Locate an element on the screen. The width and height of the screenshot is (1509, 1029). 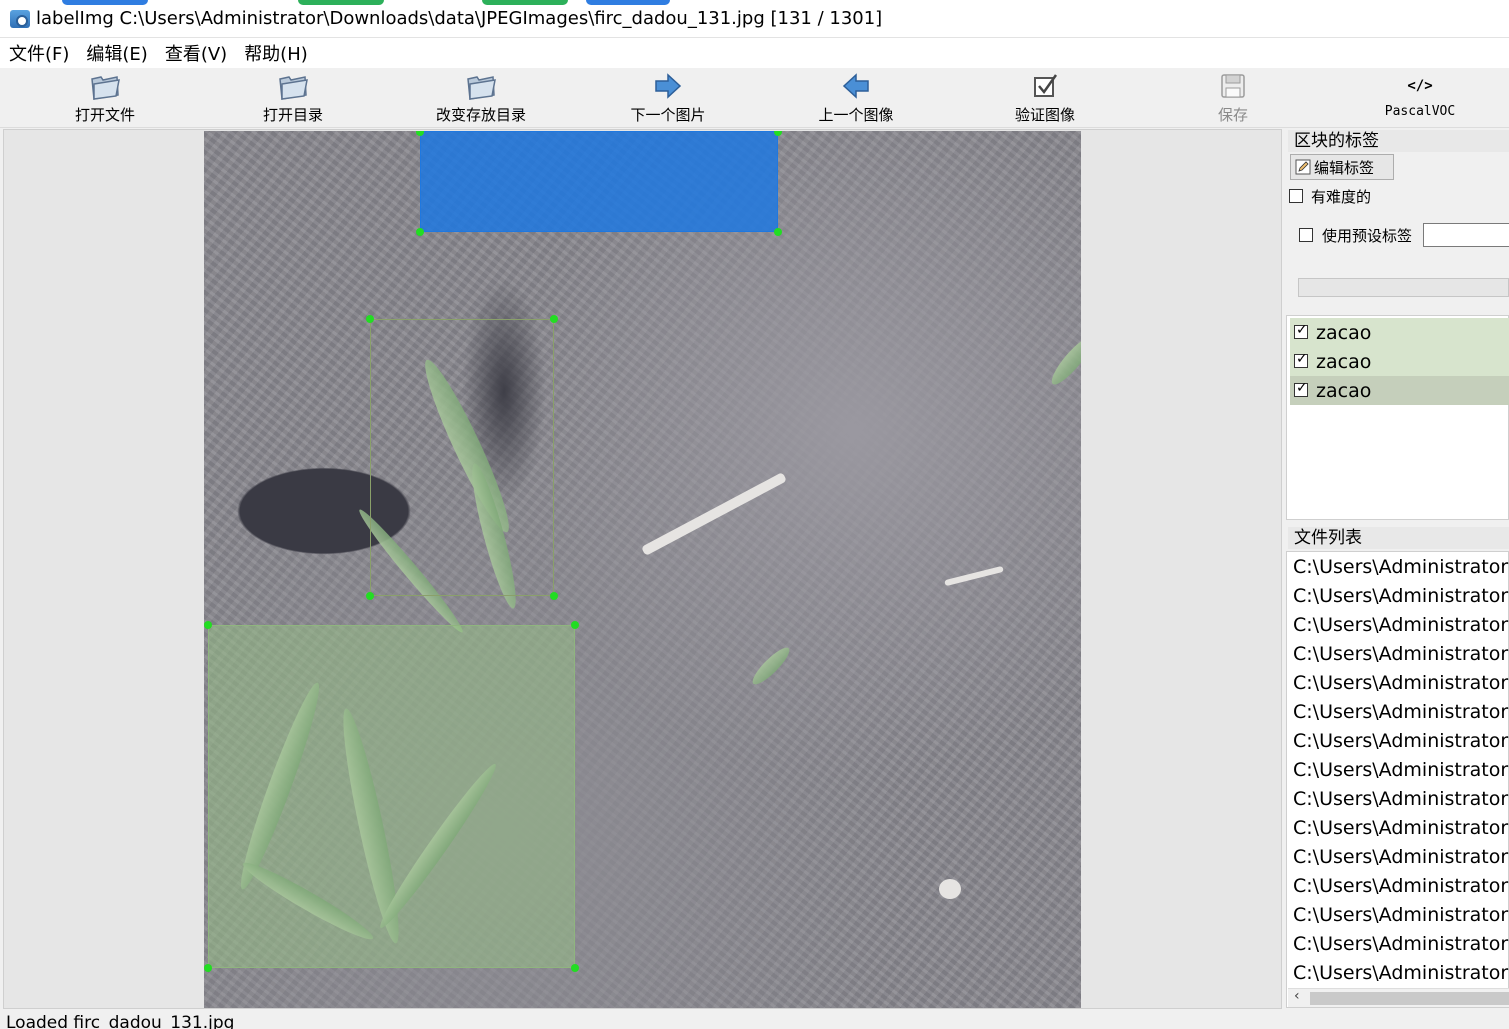
verify-image-label: 验证图像 is located at coordinates (1044, 115).